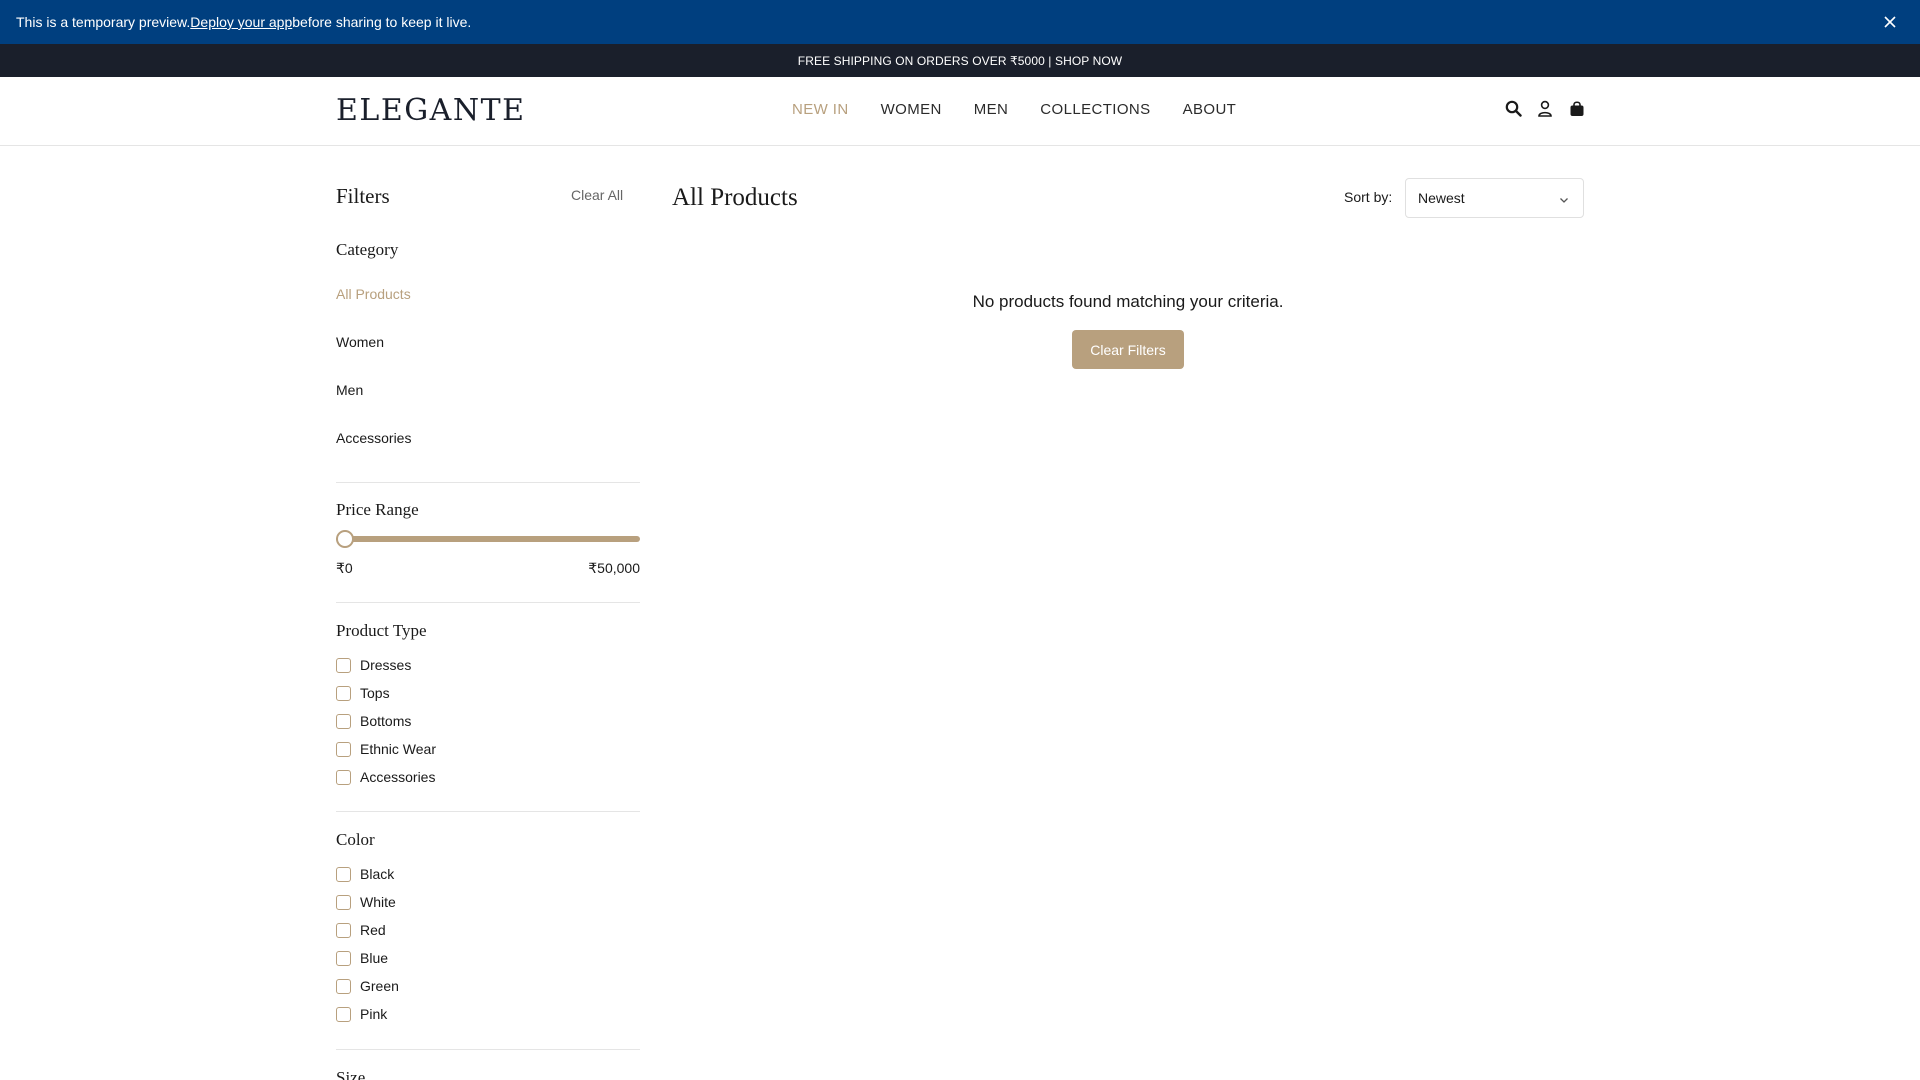 This screenshot has width=1920, height=1080. What do you see at coordinates (1494, 198) in the screenshot?
I see `sort-select: Newest` at bounding box center [1494, 198].